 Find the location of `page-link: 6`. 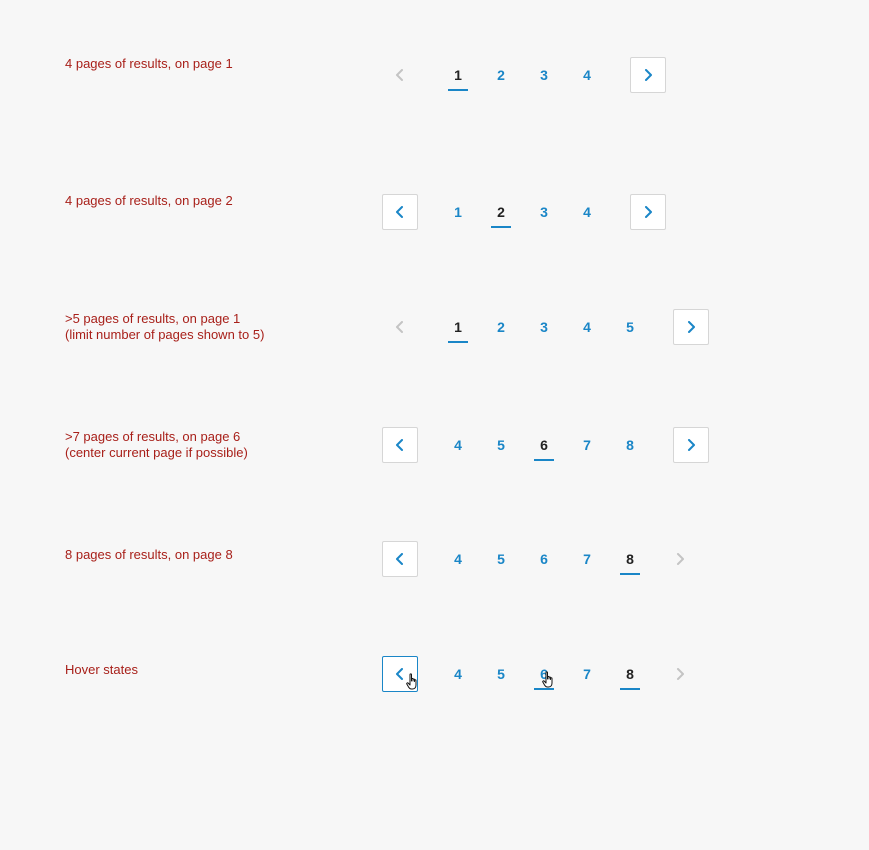

page-link: 6 is located at coordinates (544, 559).